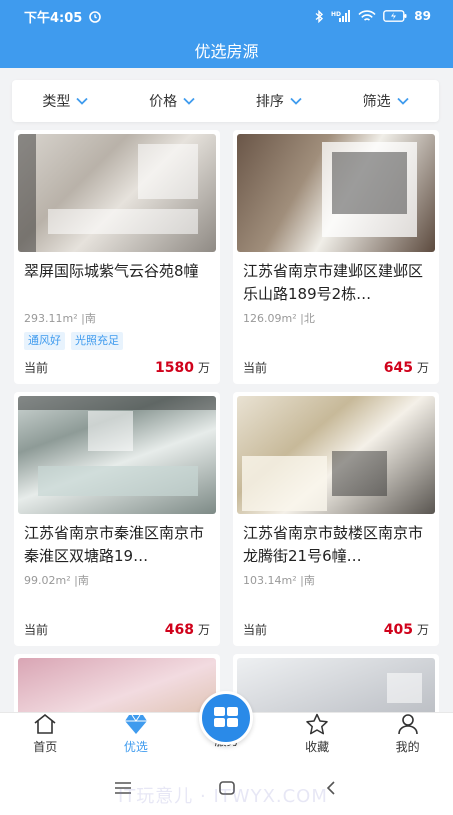 The height and width of the screenshot is (815, 453). I want to click on filter-more: 筛选, so click(385, 101).